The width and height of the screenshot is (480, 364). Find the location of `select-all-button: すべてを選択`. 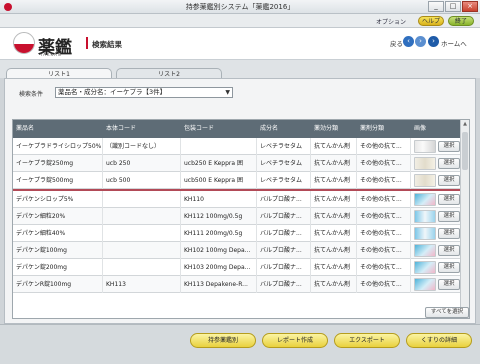

select-all-button: すべてを選択 is located at coordinates (447, 312).